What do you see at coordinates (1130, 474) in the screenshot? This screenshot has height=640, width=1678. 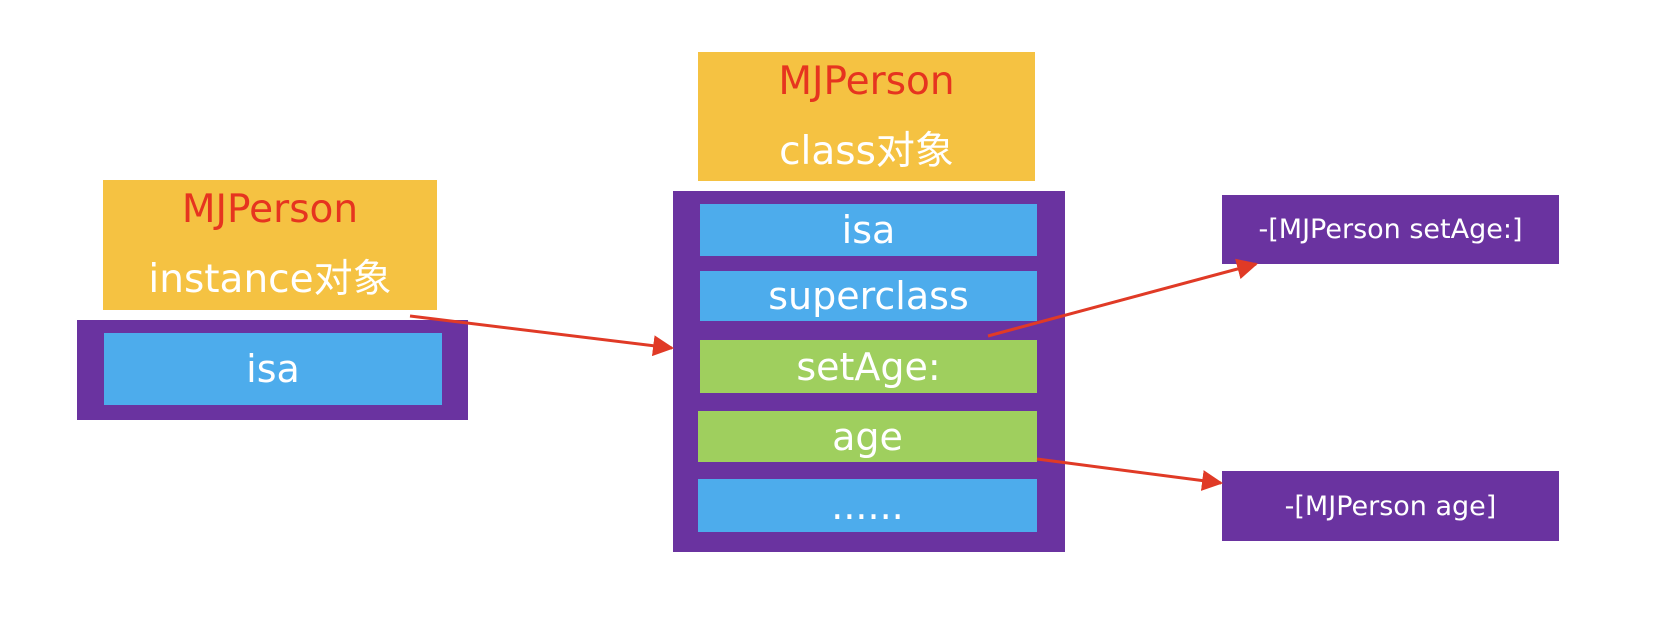 I see `arrow-age-to-method` at bounding box center [1130, 474].